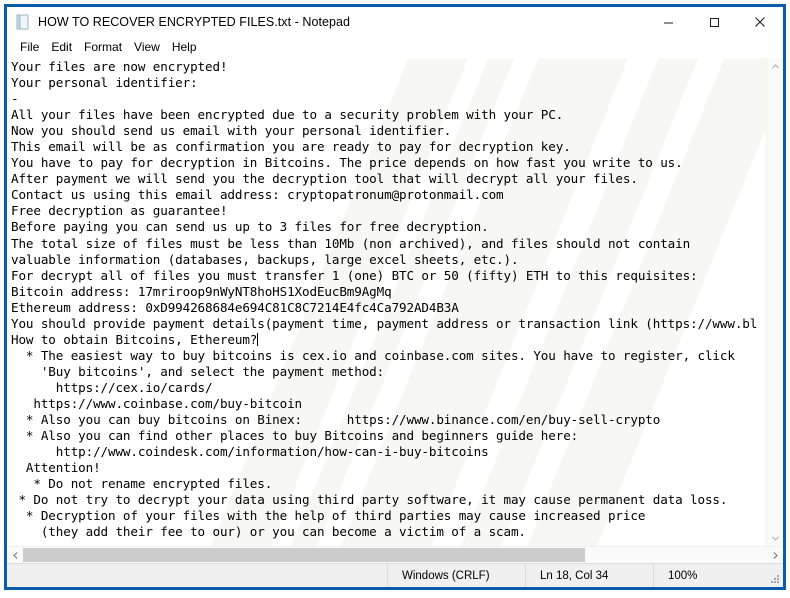 The image size is (790, 598). What do you see at coordinates (184, 47) in the screenshot?
I see `menu-item-help: Help` at bounding box center [184, 47].